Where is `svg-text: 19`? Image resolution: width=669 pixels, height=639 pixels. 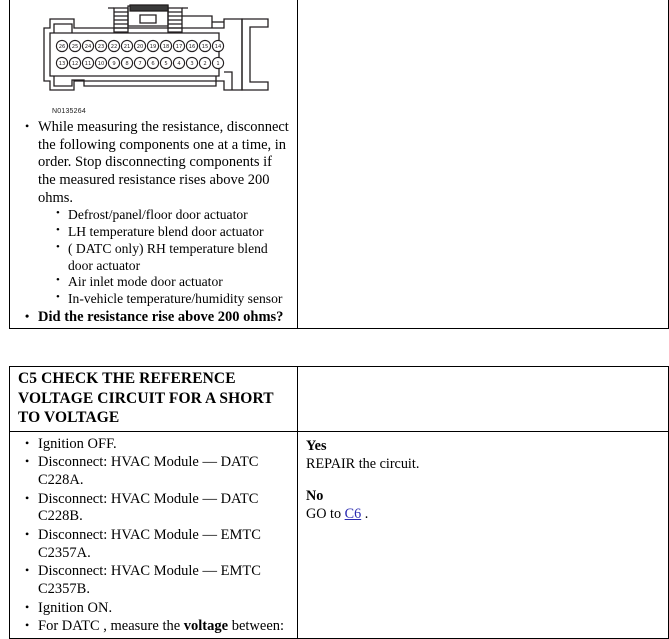
svg-text: 19 is located at coordinates (153, 47).